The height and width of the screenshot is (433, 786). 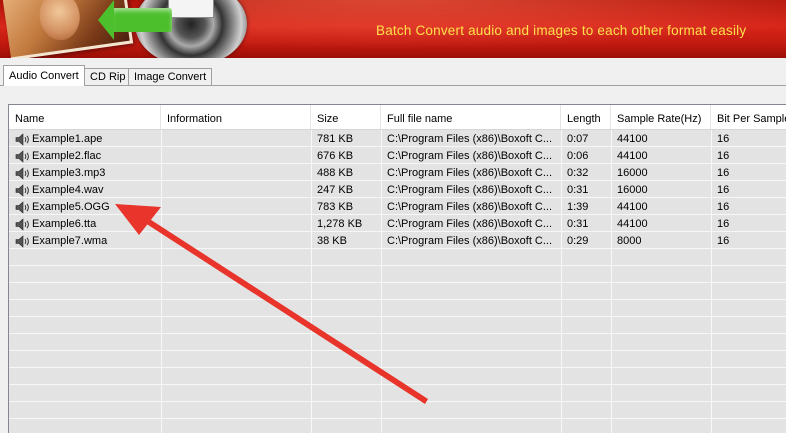 I want to click on cell-length: 0:32, so click(x=578, y=173).